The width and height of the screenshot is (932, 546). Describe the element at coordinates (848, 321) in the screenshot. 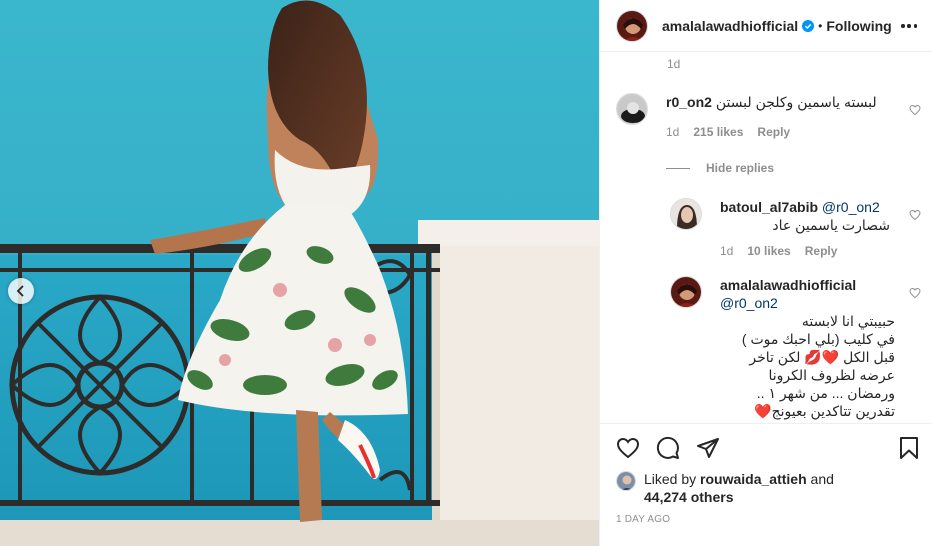

I see `reply-text-line: حبيبتي انا لابسته` at that location.